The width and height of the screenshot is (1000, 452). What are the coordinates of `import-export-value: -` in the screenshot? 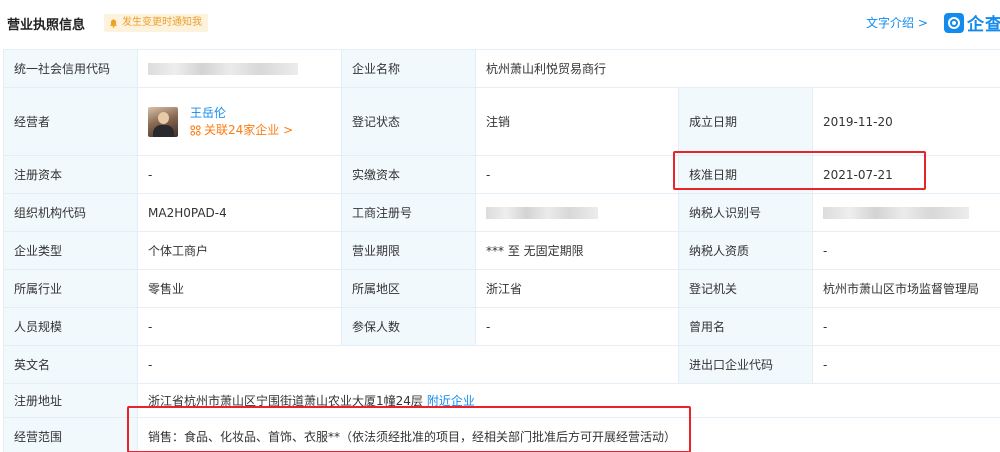 It's located at (905, 364).